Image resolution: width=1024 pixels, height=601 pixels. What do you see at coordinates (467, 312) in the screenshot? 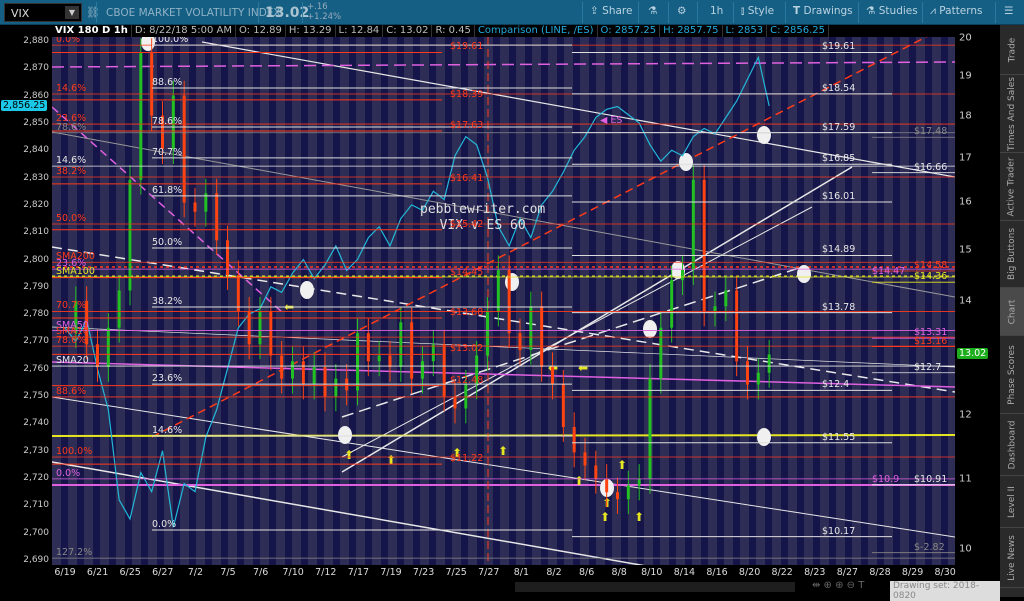
I see `price-level-label: $13.68` at bounding box center [467, 312].